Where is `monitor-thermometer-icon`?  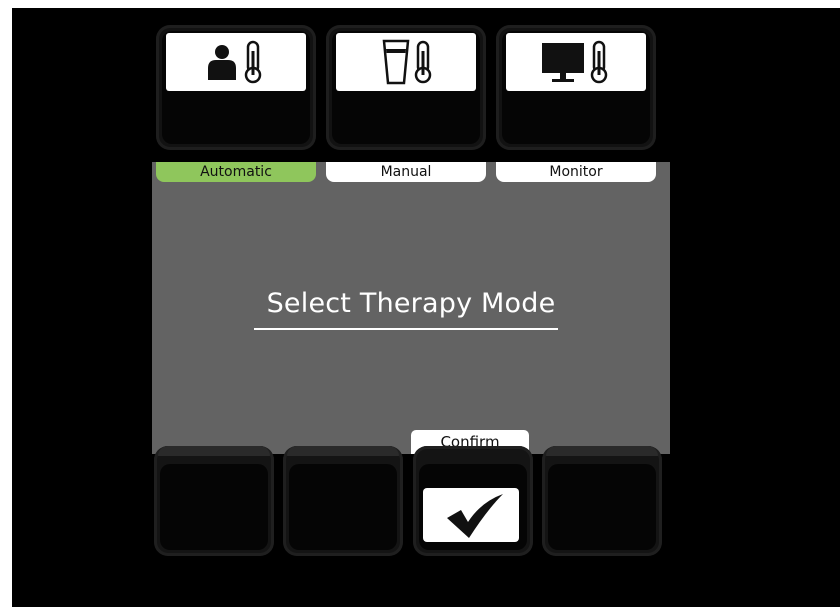 monitor-thermometer-icon is located at coordinates (576, 62).